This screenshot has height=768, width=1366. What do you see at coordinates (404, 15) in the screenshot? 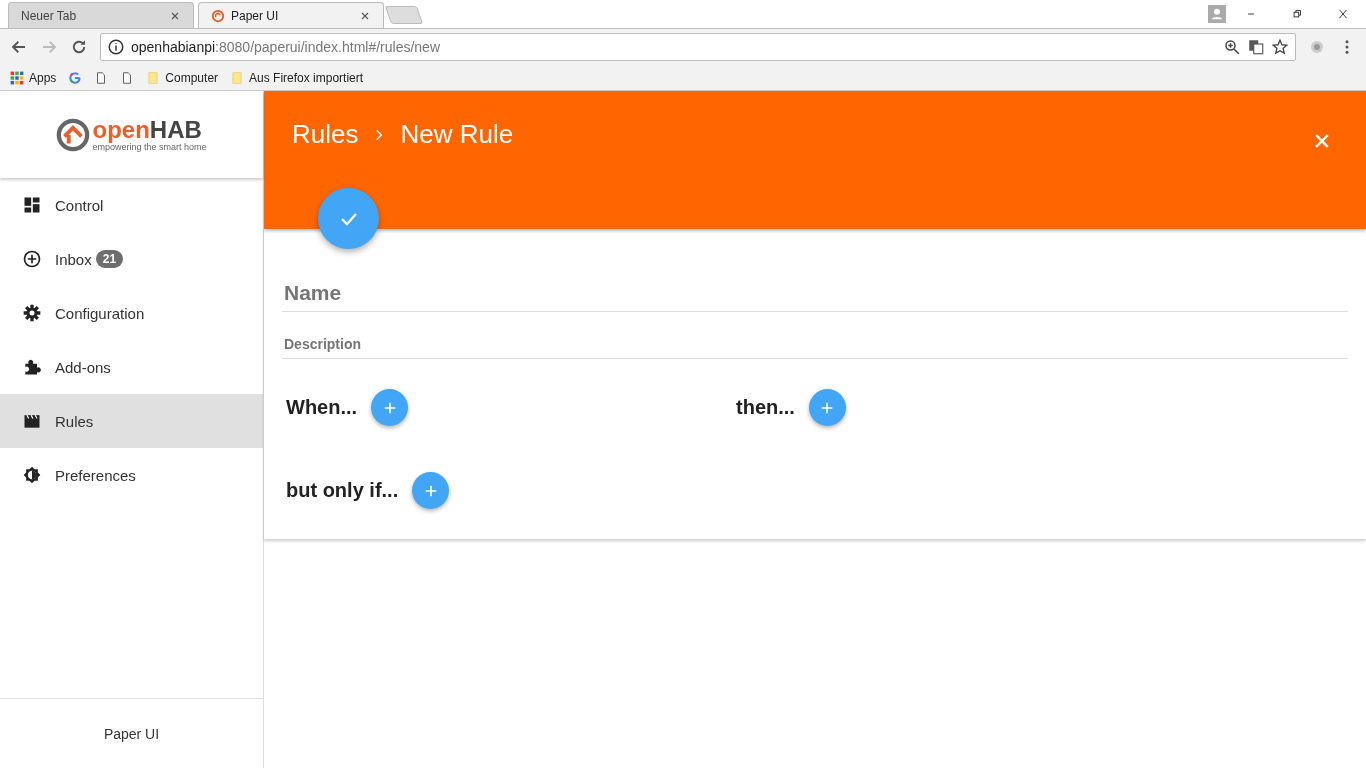
I see `new-tab-button` at bounding box center [404, 15].